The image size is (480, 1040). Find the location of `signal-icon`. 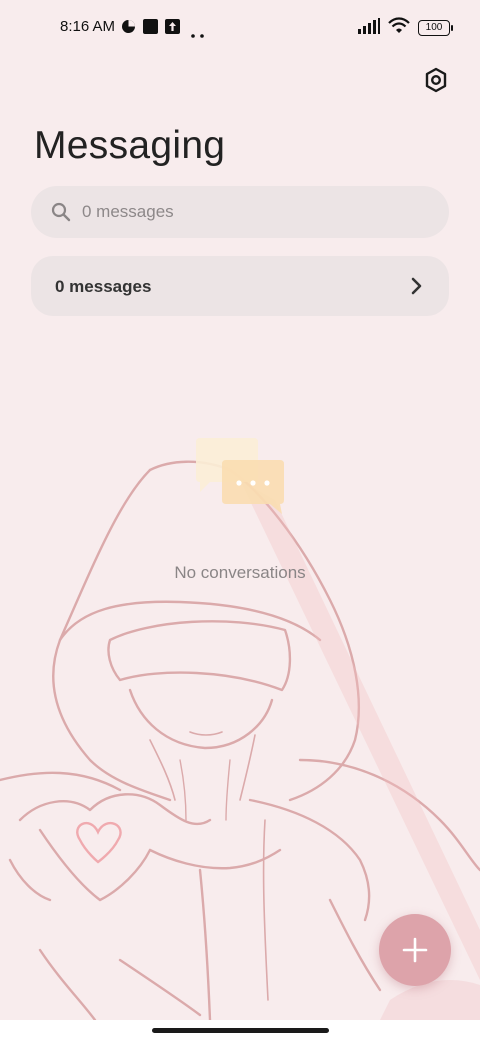

signal-icon is located at coordinates (369, 28).